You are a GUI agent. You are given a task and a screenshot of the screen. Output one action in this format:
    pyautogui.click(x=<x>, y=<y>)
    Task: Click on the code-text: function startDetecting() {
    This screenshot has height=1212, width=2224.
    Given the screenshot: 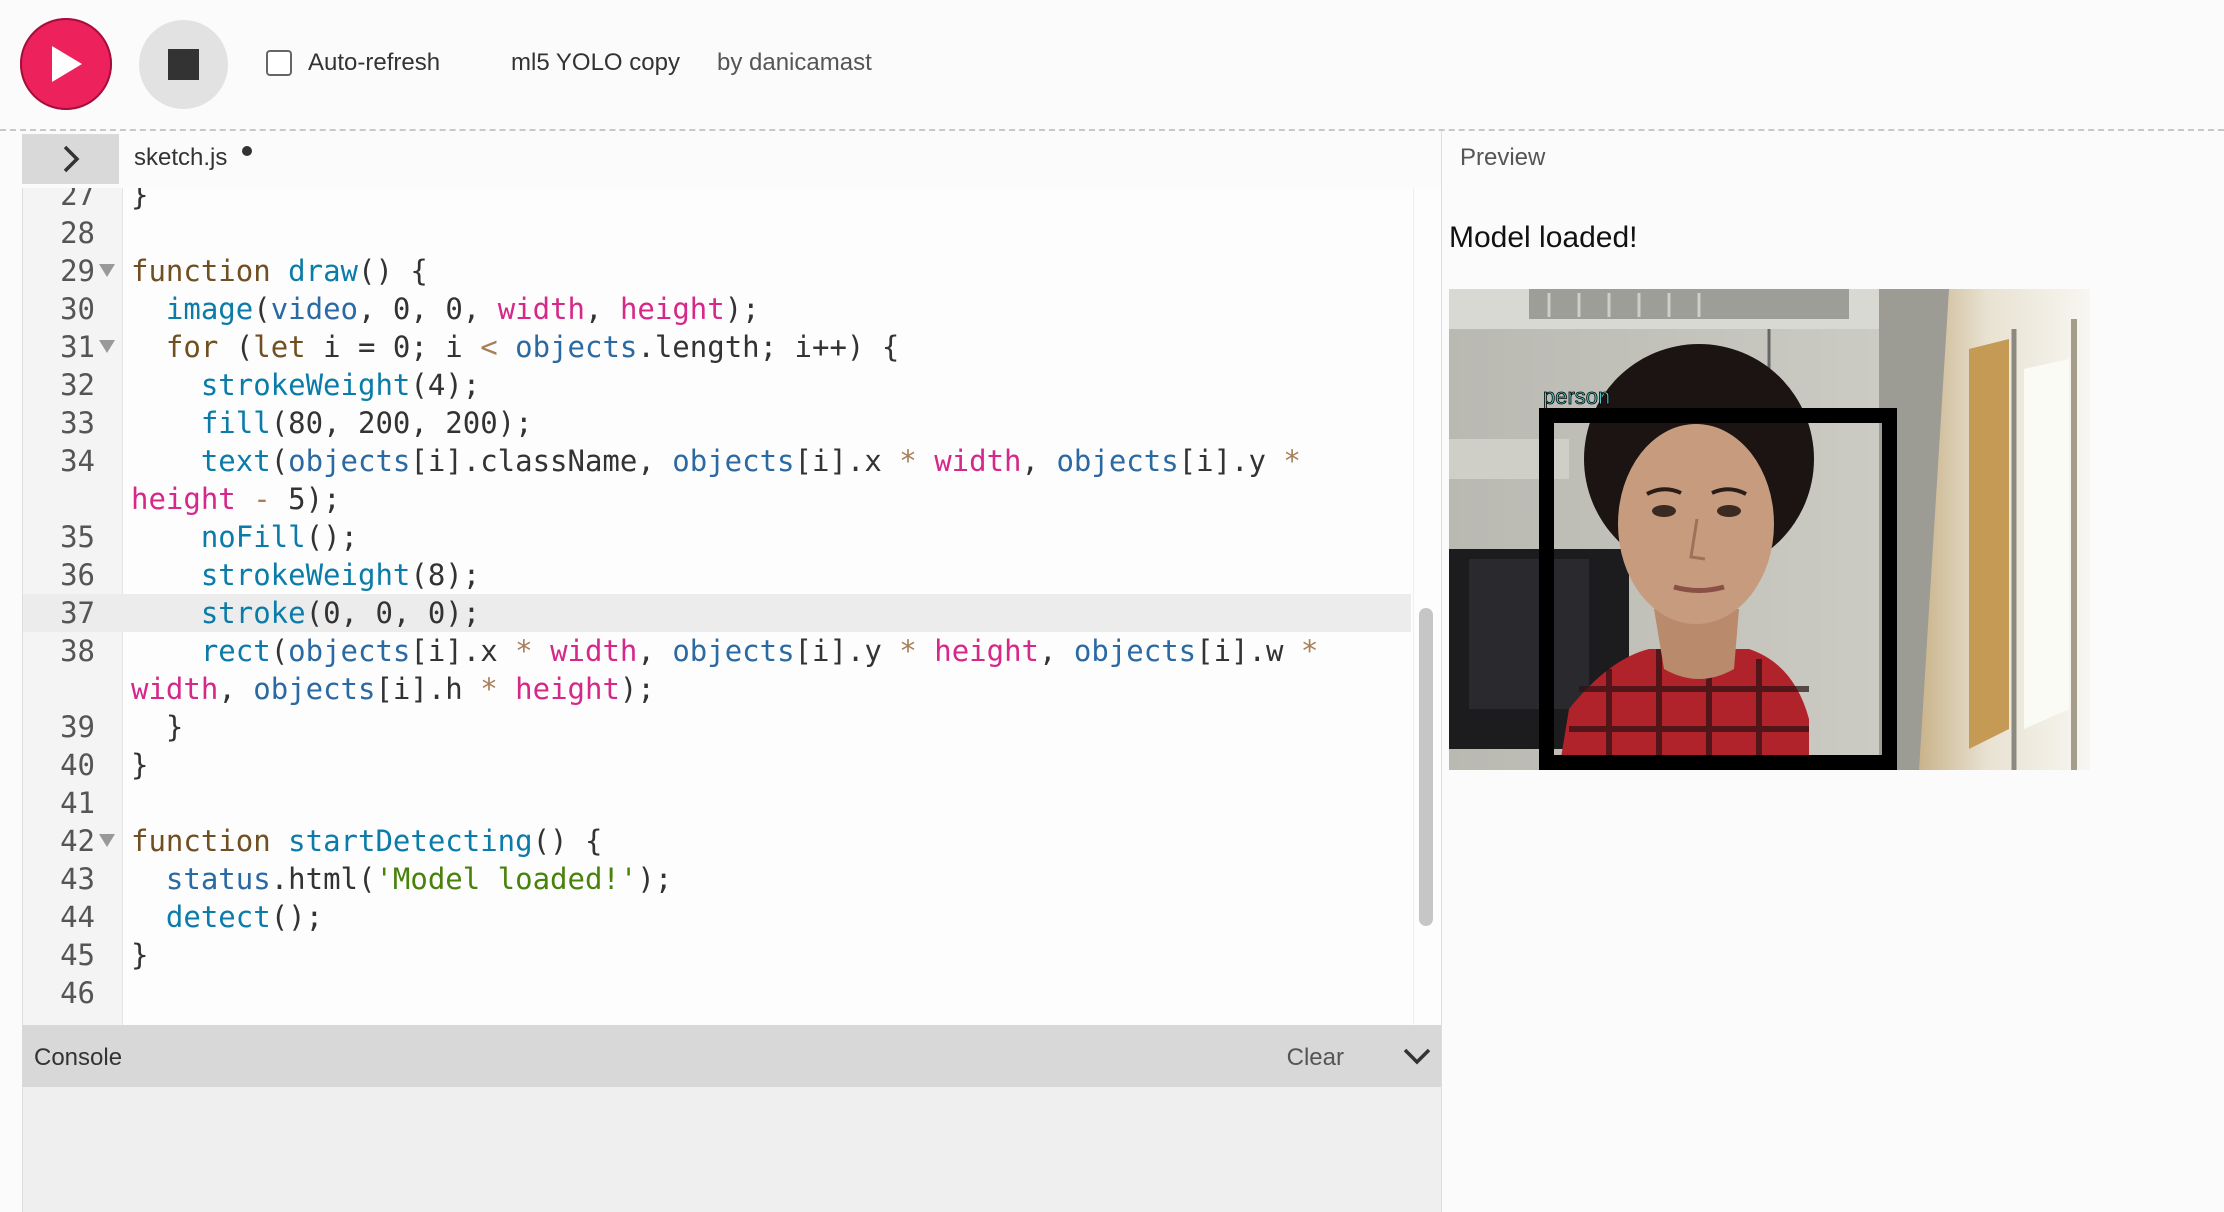 What is the action you would take?
    pyautogui.click(x=366, y=841)
    